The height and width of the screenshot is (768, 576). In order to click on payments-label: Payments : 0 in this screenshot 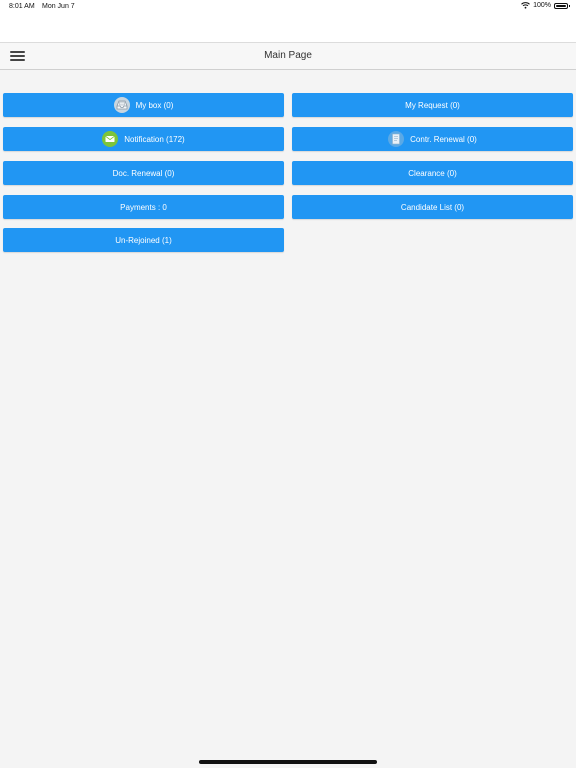, I will do `click(143, 207)`.